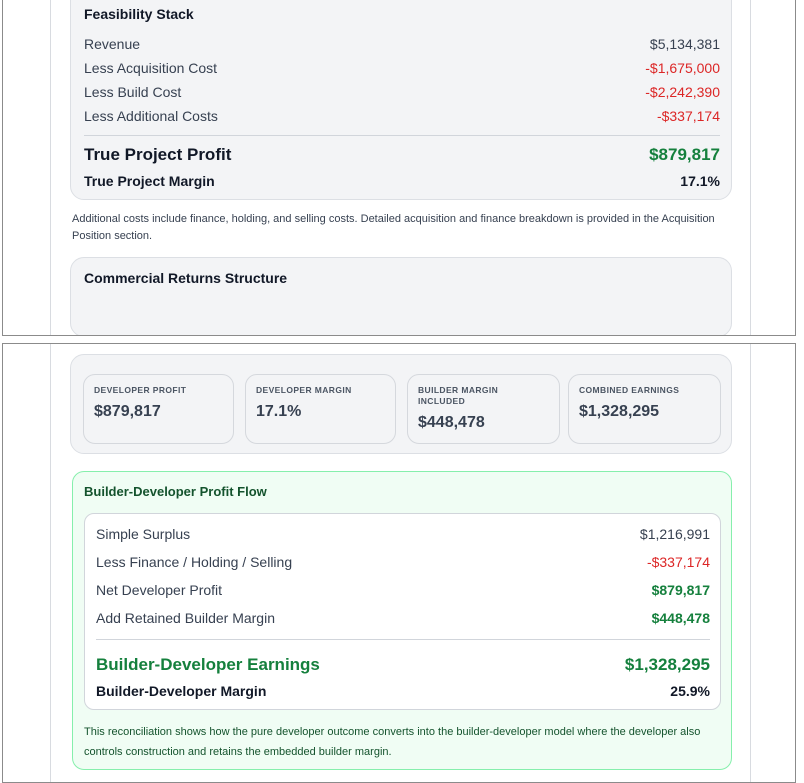 The width and height of the screenshot is (804, 783). What do you see at coordinates (208, 664) in the screenshot?
I see `row-label: Builder-Developer Earnings` at bounding box center [208, 664].